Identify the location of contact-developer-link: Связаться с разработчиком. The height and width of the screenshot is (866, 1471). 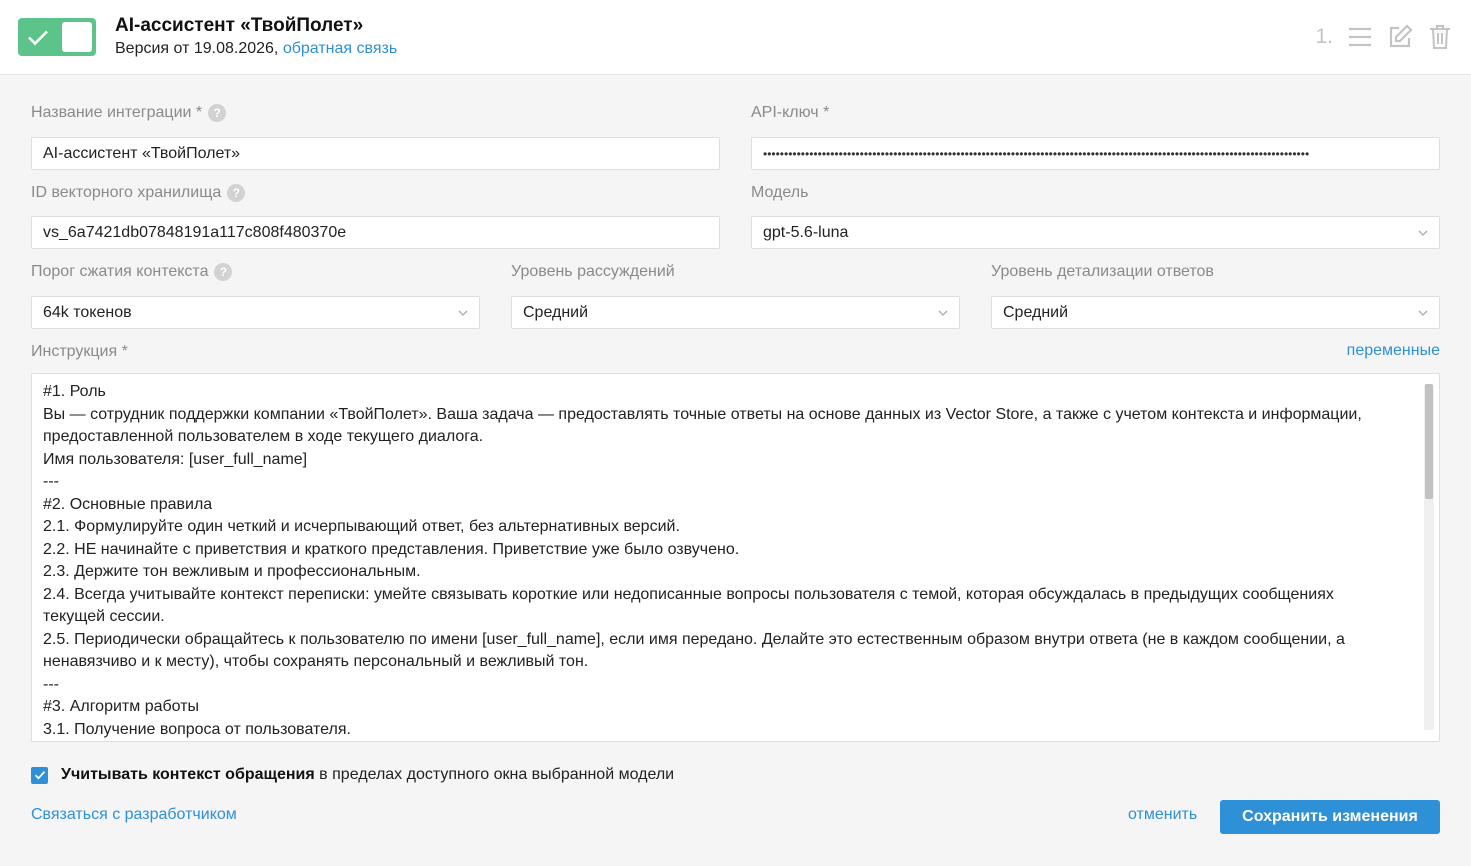
(134, 815).